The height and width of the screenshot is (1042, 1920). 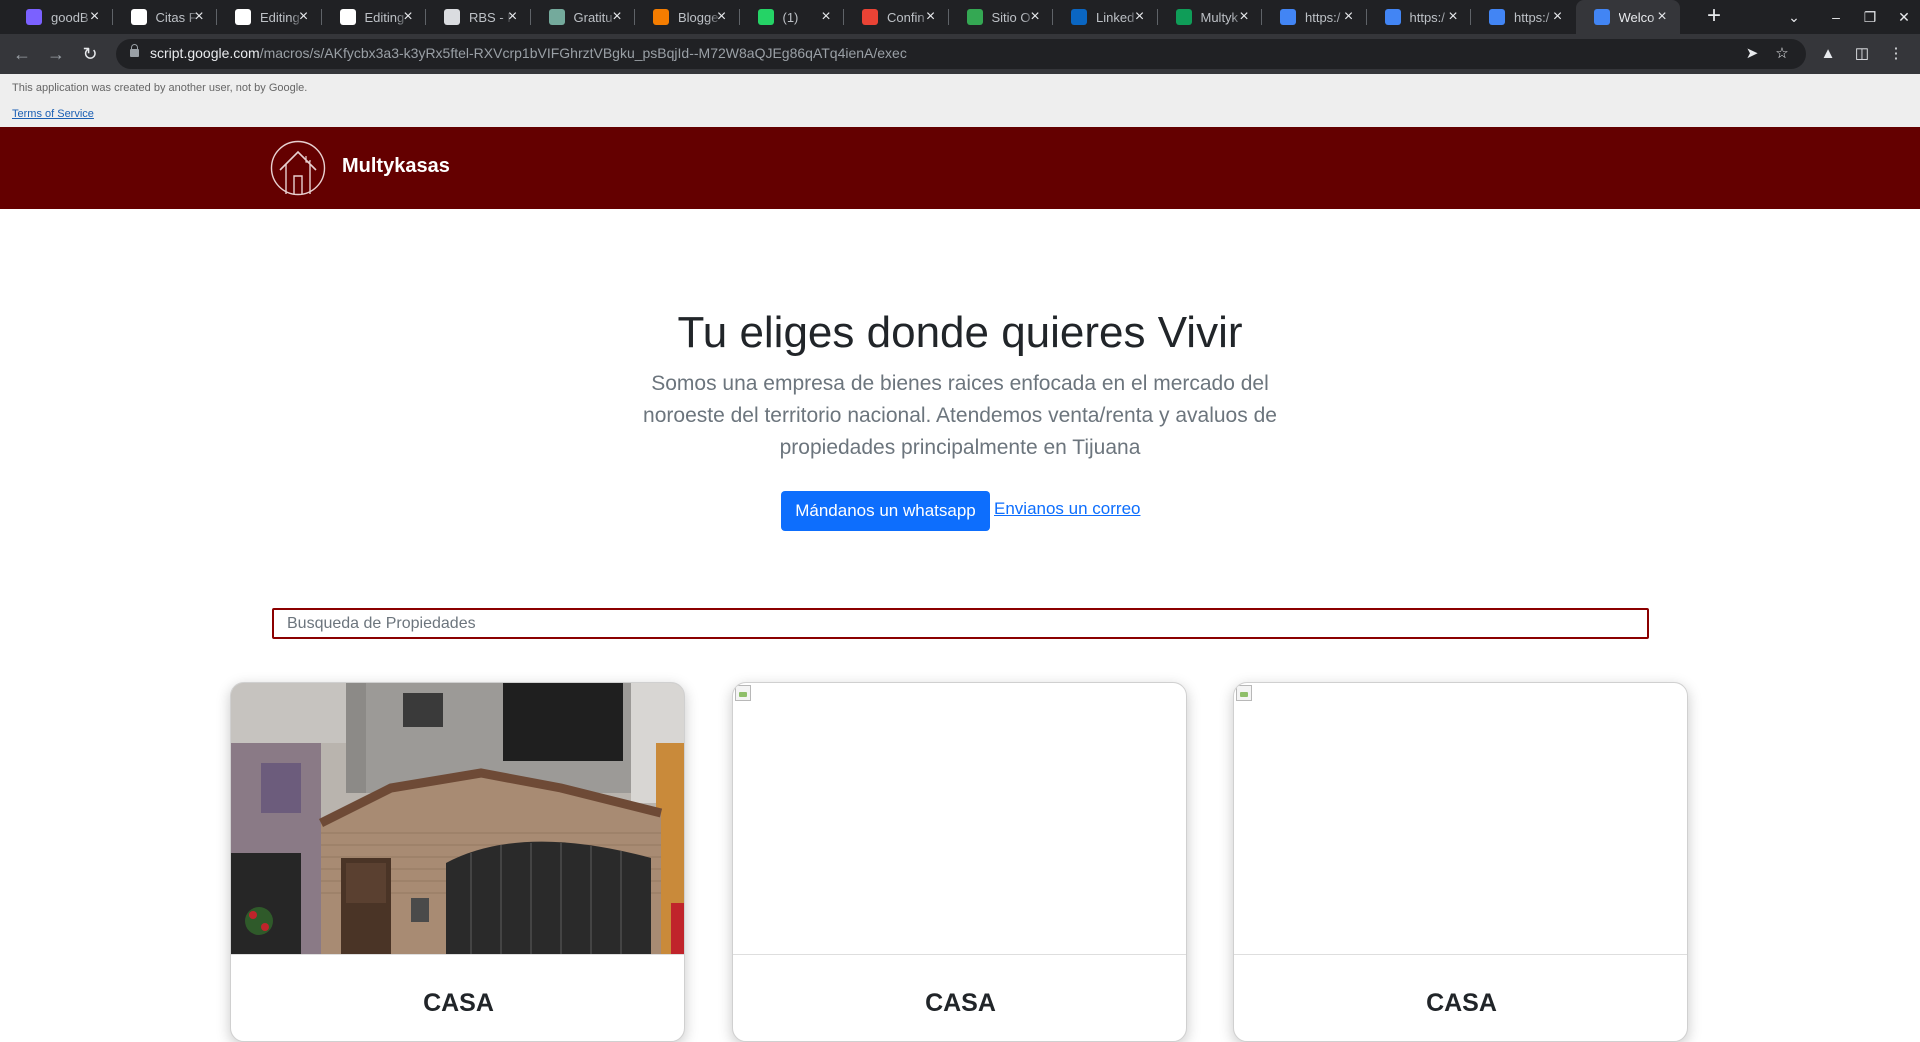 What do you see at coordinates (885, 511) in the screenshot?
I see `whatsapp-button: Mándanos un whatsapp` at bounding box center [885, 511].